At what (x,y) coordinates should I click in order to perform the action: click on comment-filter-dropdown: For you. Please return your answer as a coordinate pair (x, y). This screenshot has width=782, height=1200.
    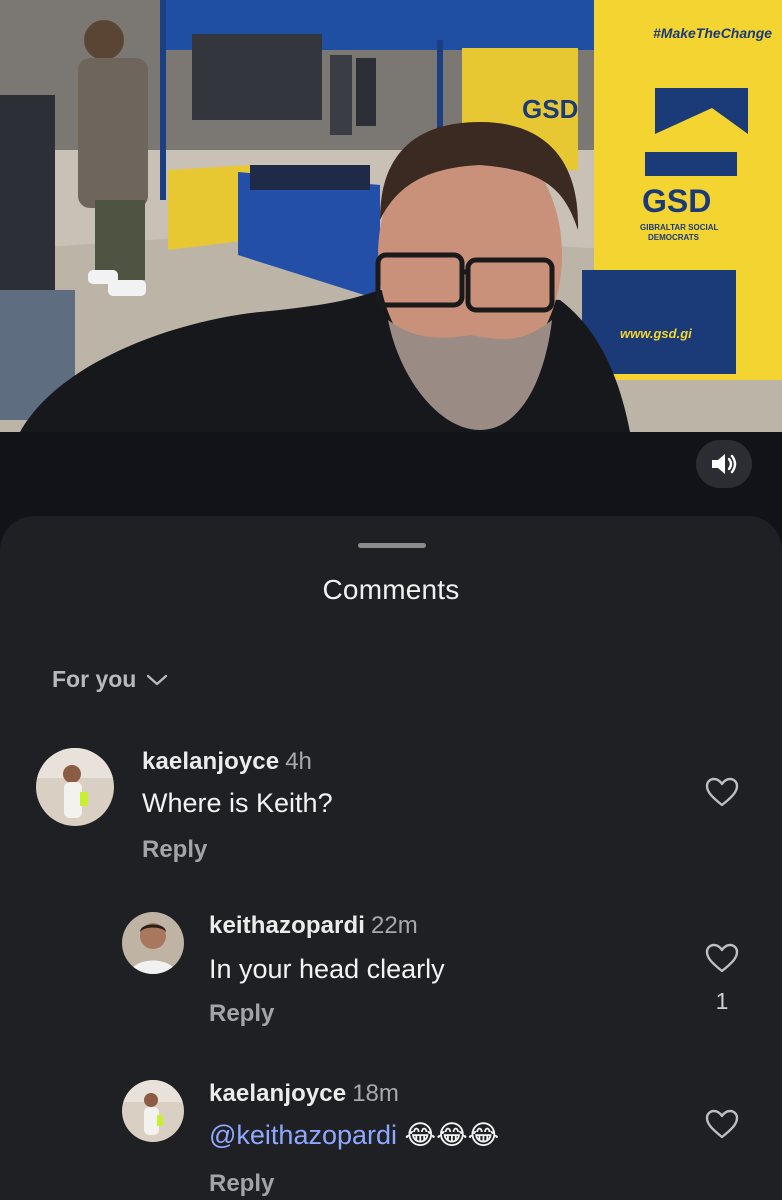
    Looking at the image, I should click on (110, 679).